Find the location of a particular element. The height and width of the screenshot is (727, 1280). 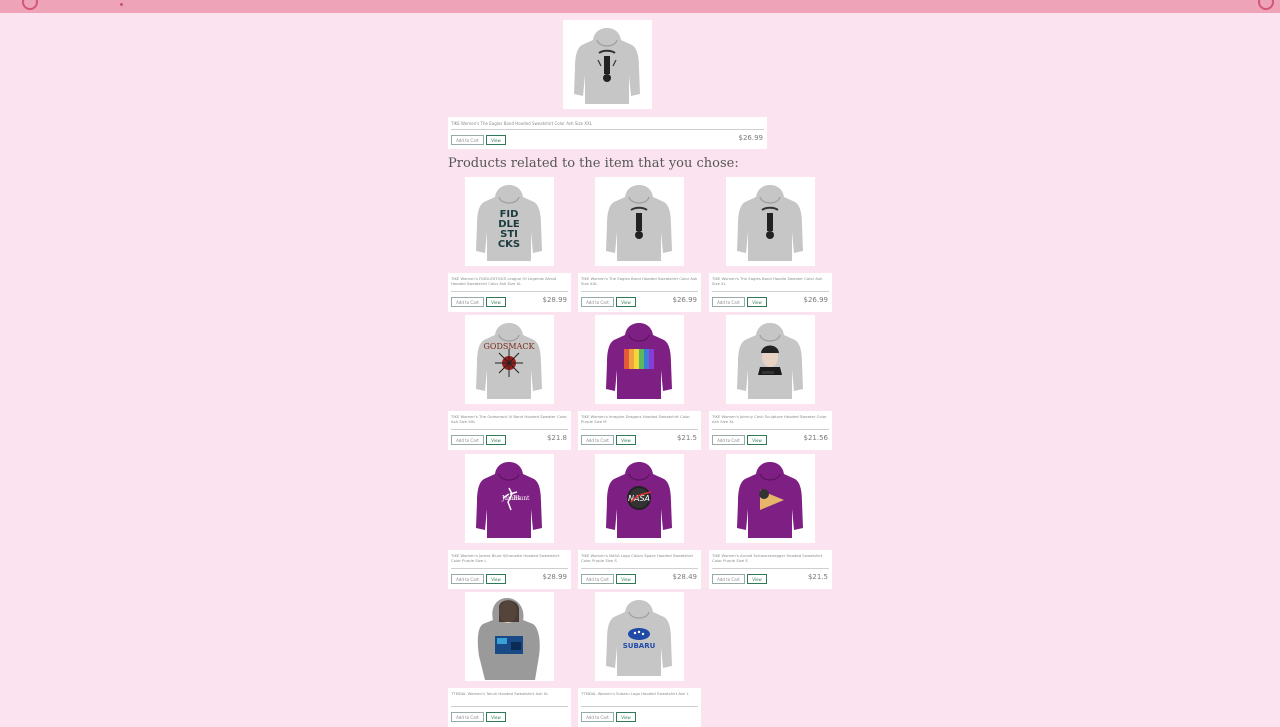

hoodie-image: SUBARU is located at coordinates (639, 636).